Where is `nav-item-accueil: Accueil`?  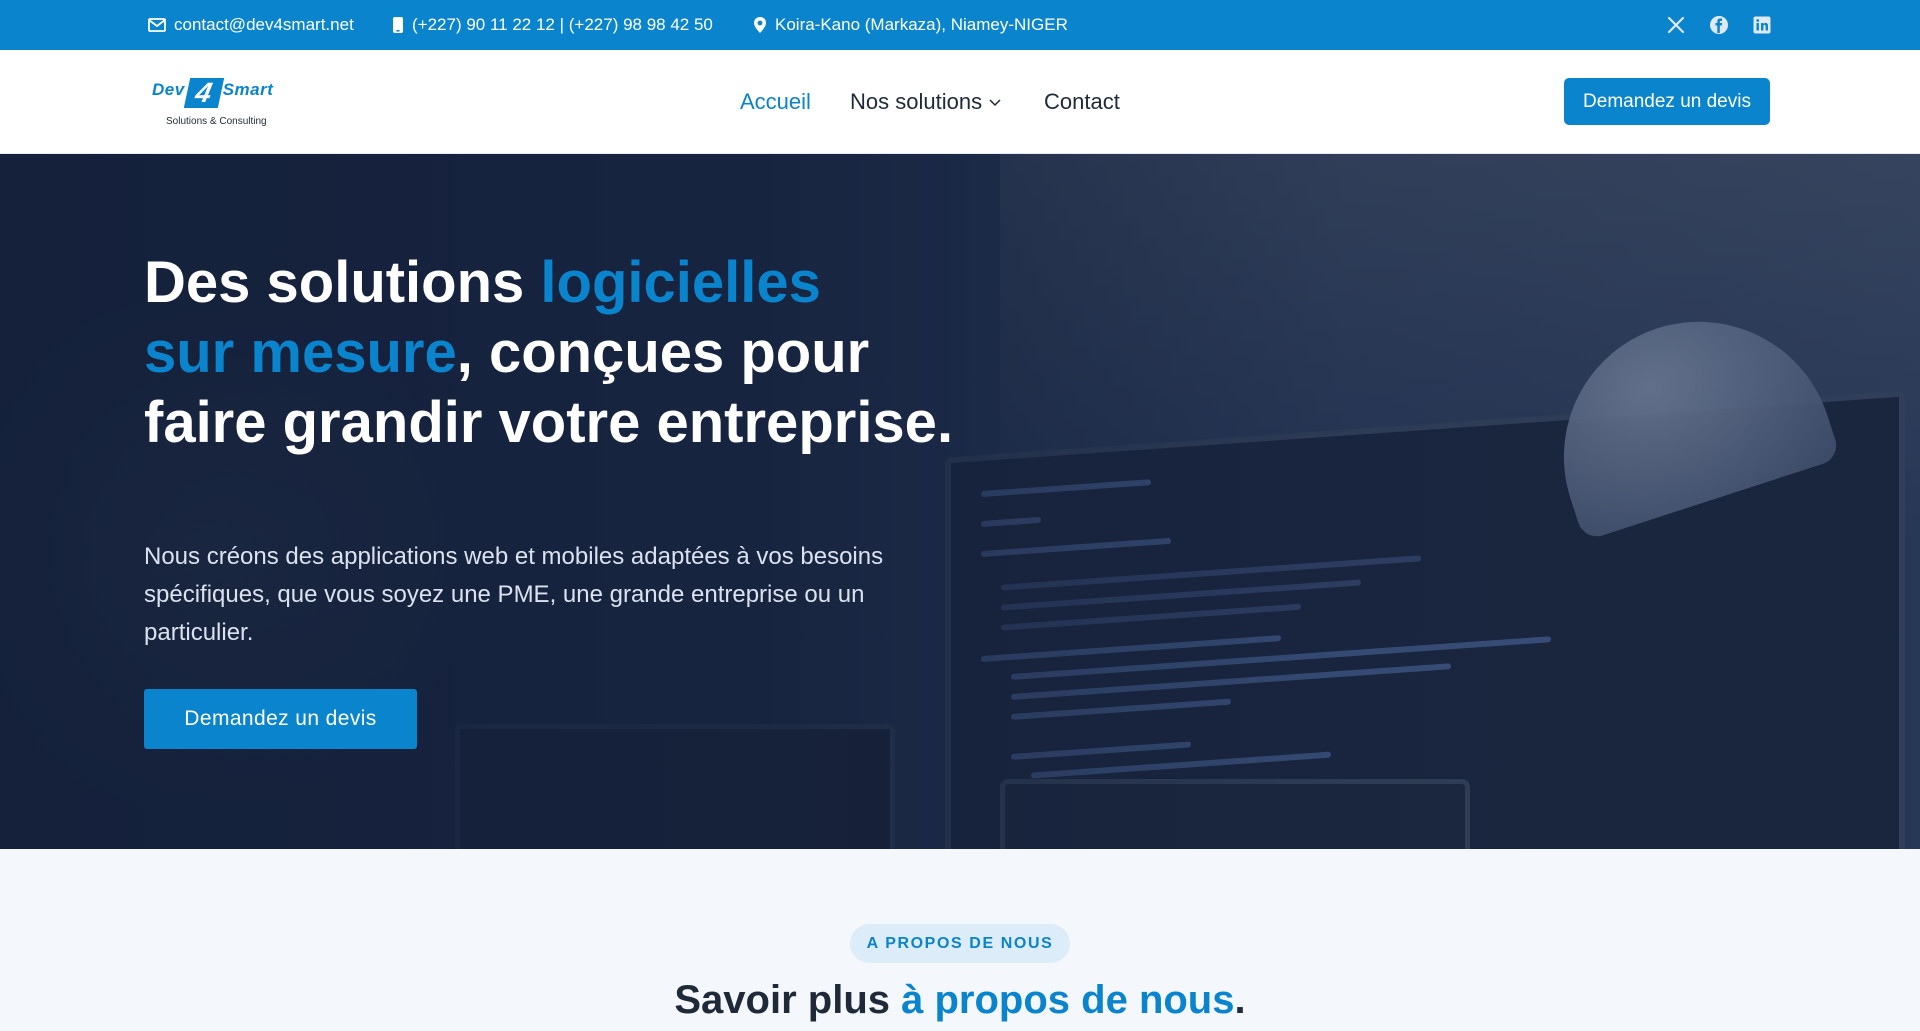
nav-item-accueil: Accueil is located at coordinates (775, 102).